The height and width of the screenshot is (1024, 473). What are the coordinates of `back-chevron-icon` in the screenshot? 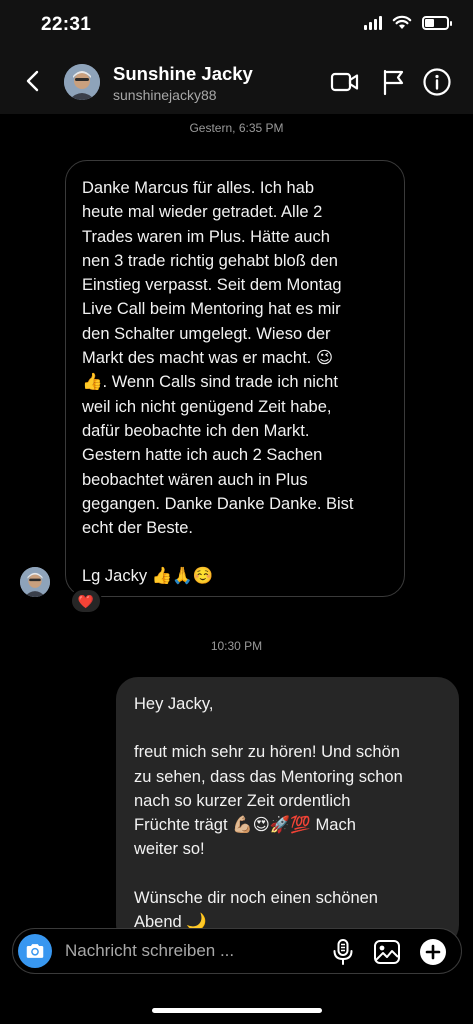 It's located at (33, 81).